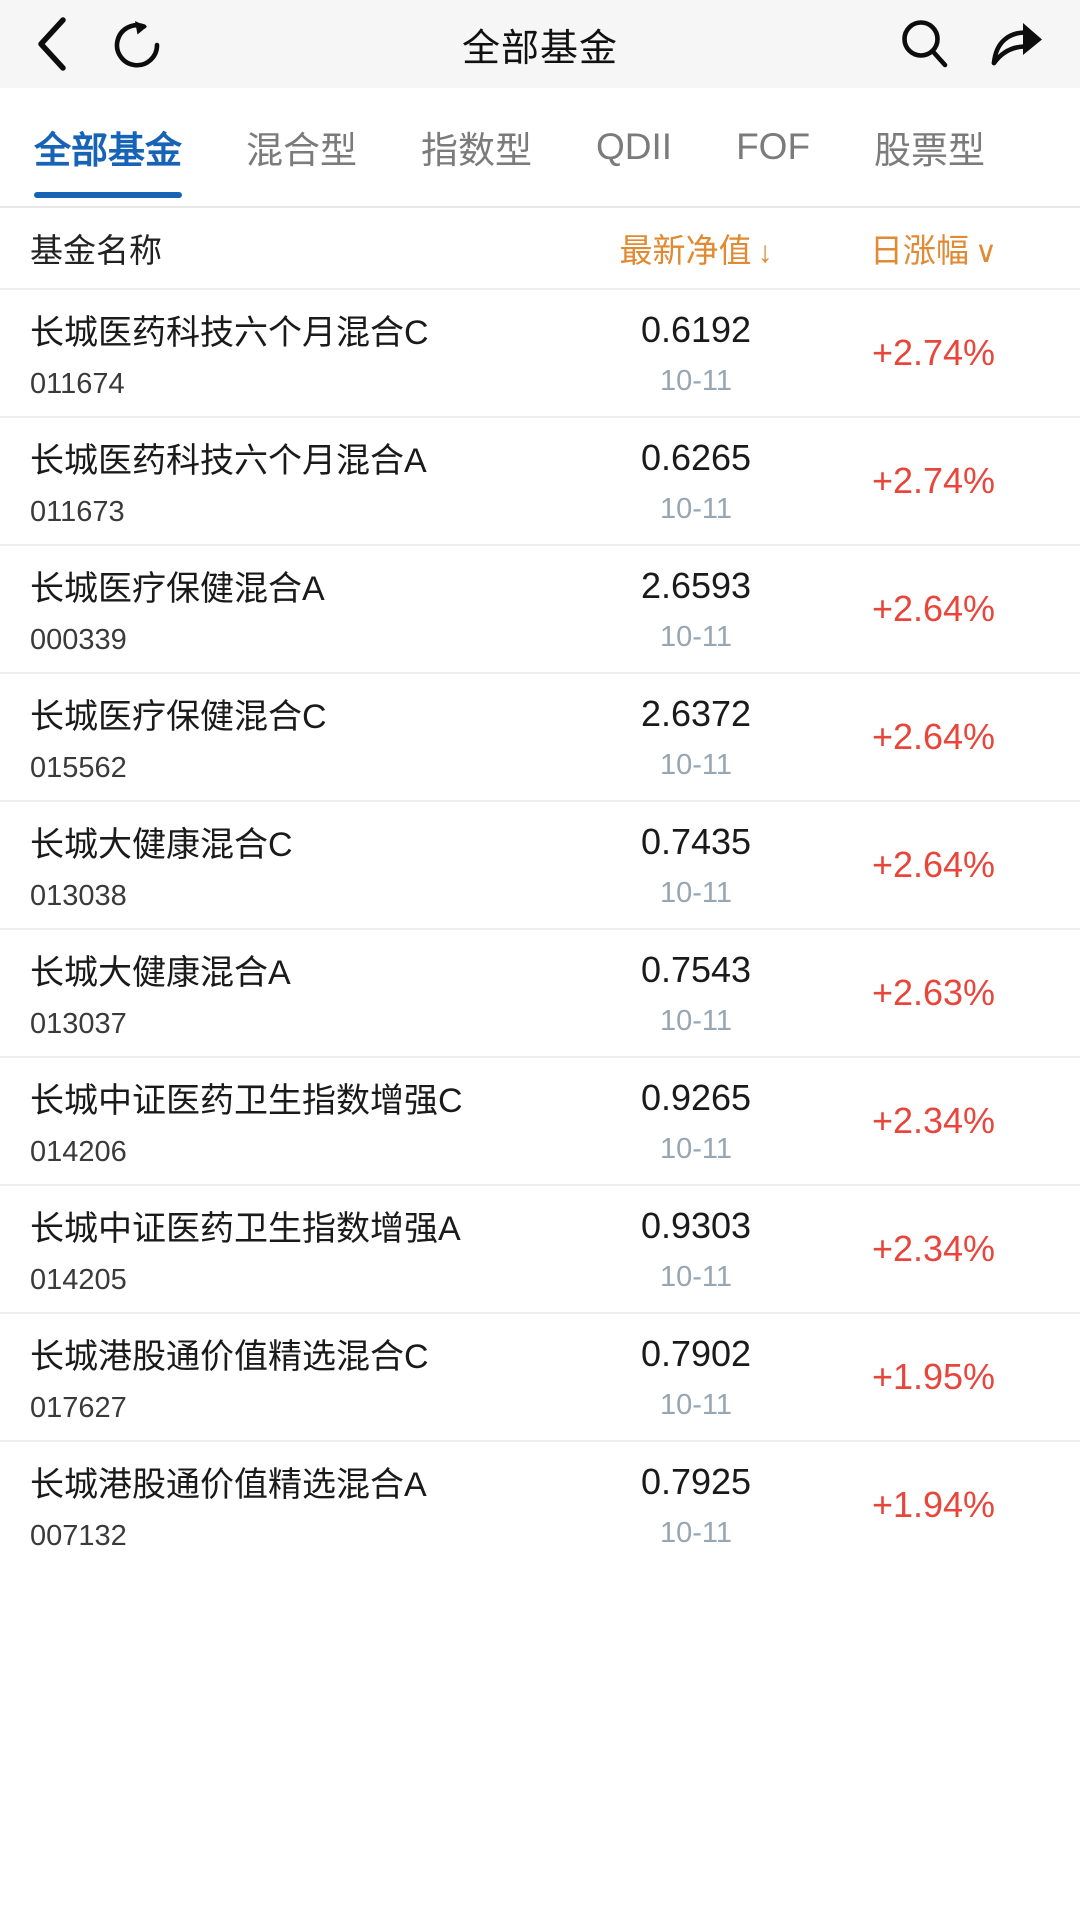  What do you see at coordinates (51, 44) in the screenshot?
I see `chevron-left-icon` at bounding box center [51, 44].